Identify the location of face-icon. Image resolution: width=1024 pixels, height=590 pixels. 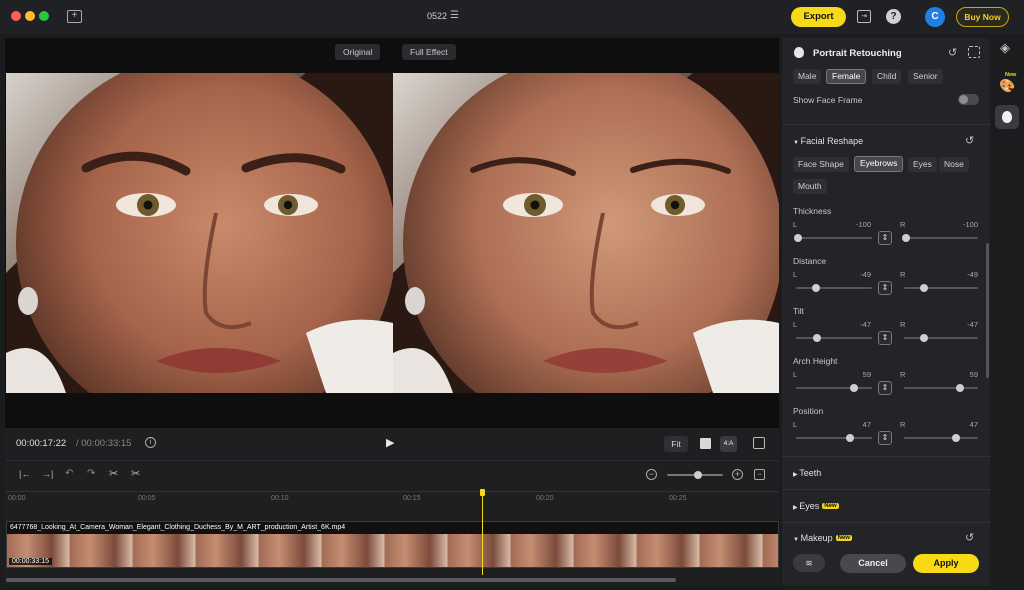
(799, 52).